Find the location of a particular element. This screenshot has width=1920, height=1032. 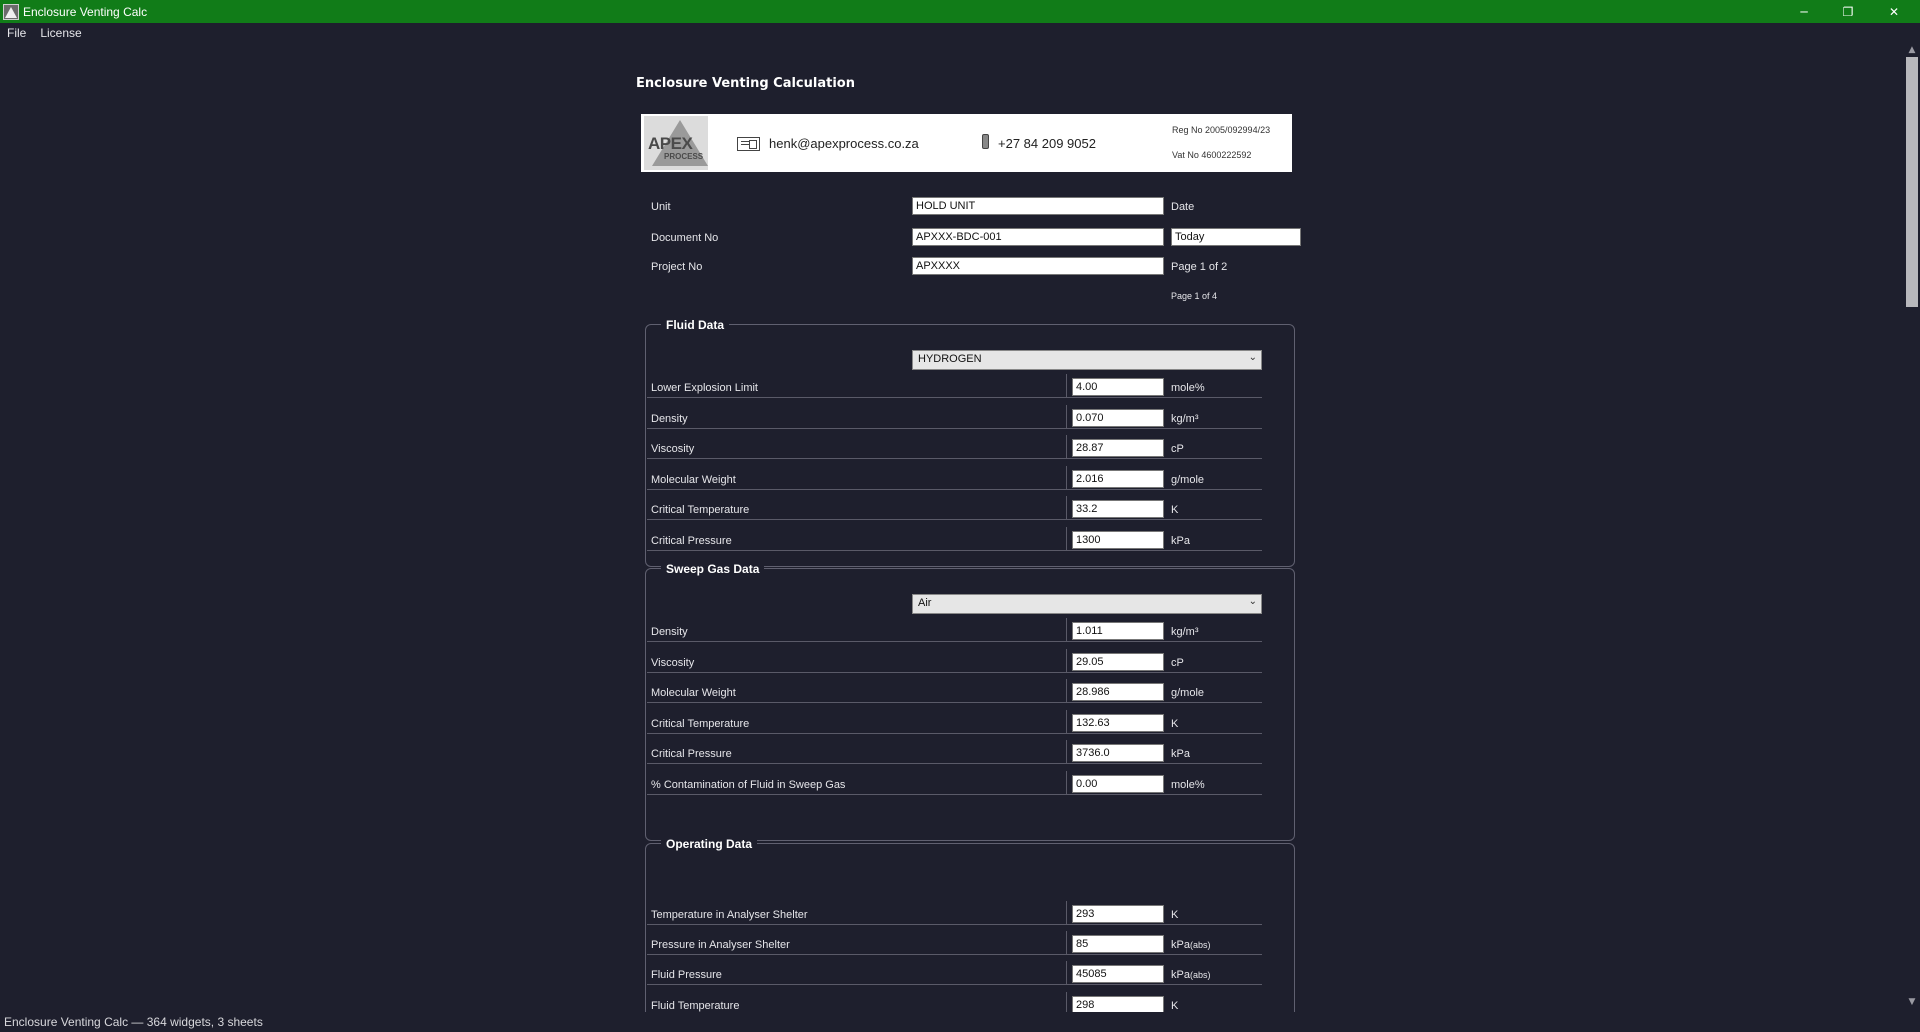

minimize-icon: ─ is located at coordinates (1804, 11).